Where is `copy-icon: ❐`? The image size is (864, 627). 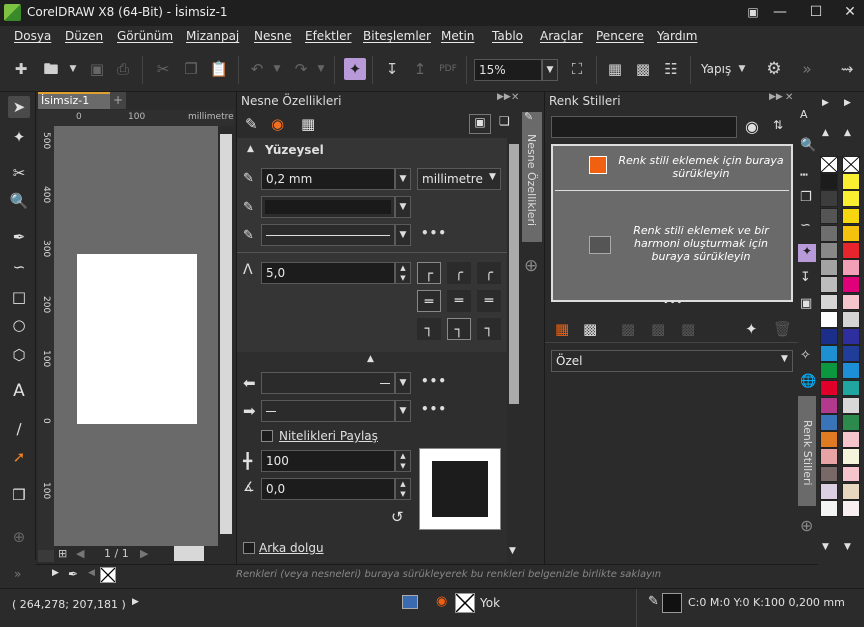 copy-icon: ❐ is located at coordinates (191, 69).